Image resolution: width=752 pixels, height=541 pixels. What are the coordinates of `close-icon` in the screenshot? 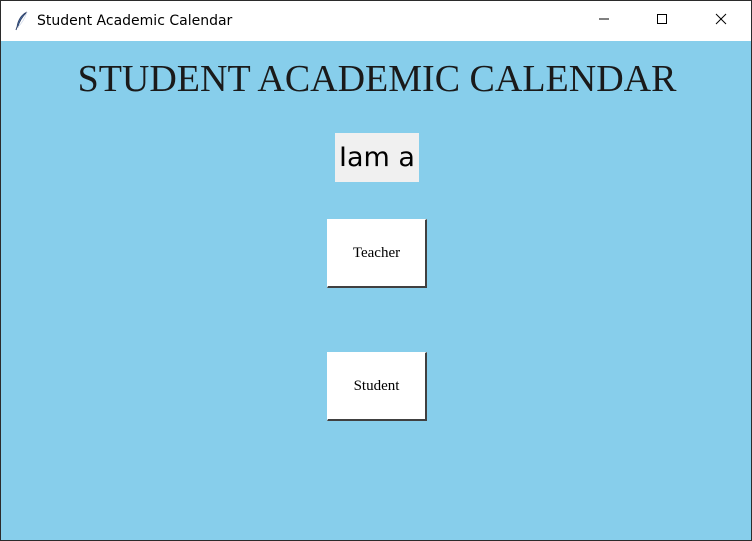 It's located at (721, 21).